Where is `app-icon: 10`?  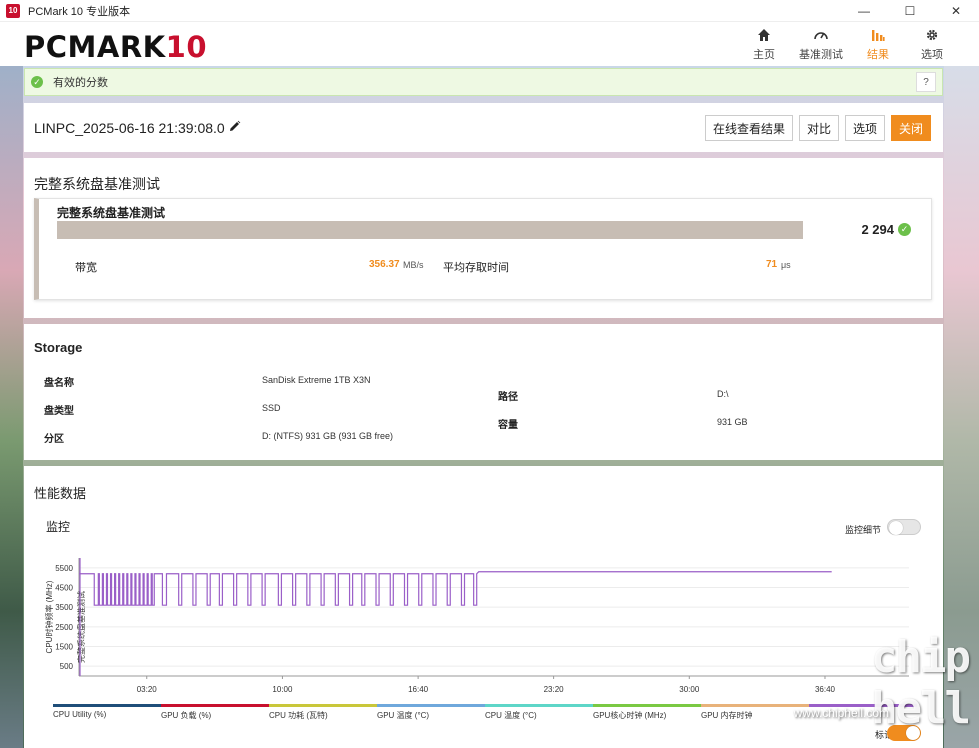
app-icon: 10 is located at coordinates (13, 10).